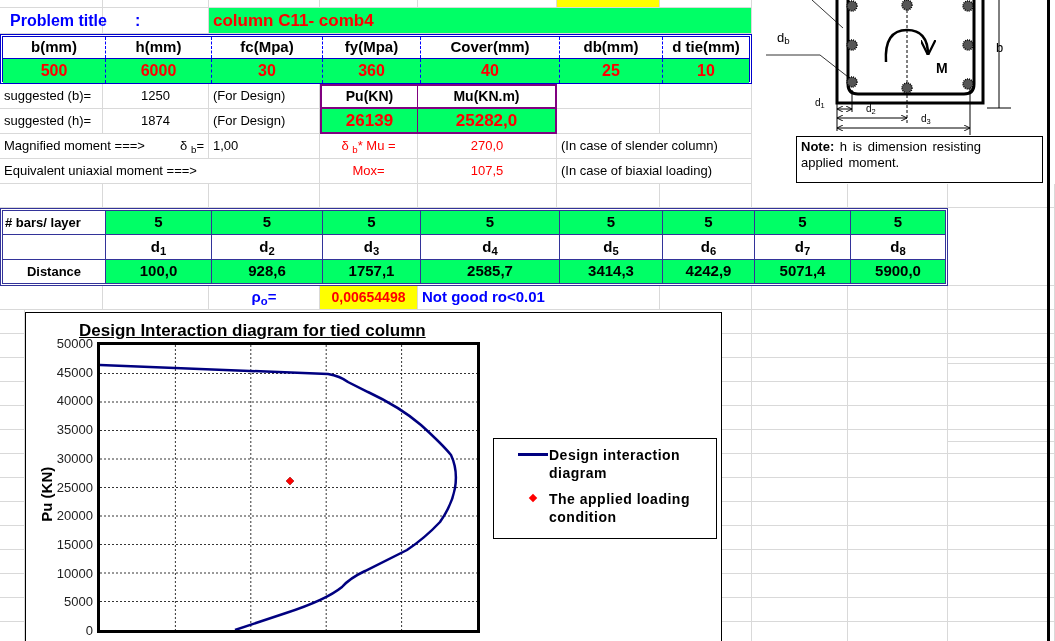 The height and width of the screenshot is (641, 1055). Describe the element at coordinates (74, 344) in the screenshot. I see `tick-label: 50000` at that location.